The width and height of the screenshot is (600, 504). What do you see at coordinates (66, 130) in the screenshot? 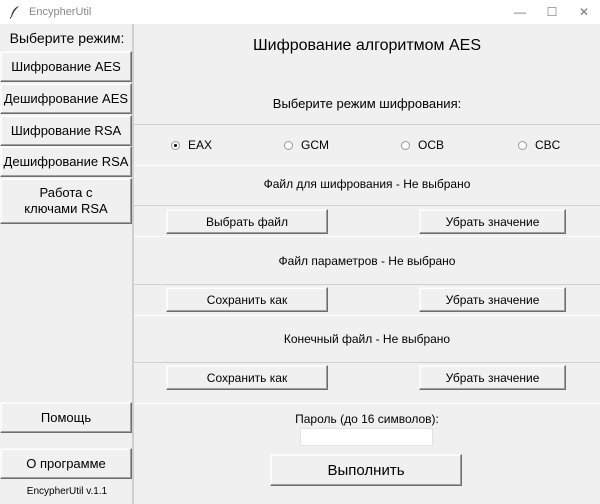
I see `sidebar-item-rsa-encrypt: Шифрование RSA` at bounding box center [66, 130].